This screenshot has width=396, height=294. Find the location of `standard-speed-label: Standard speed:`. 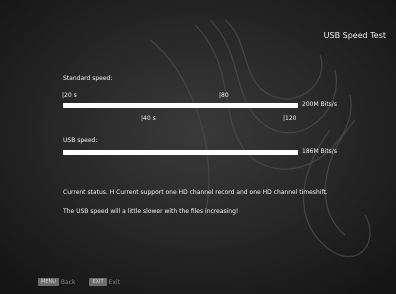

standard-speed-label: Standard speed: is located at coordinates (88, 78).